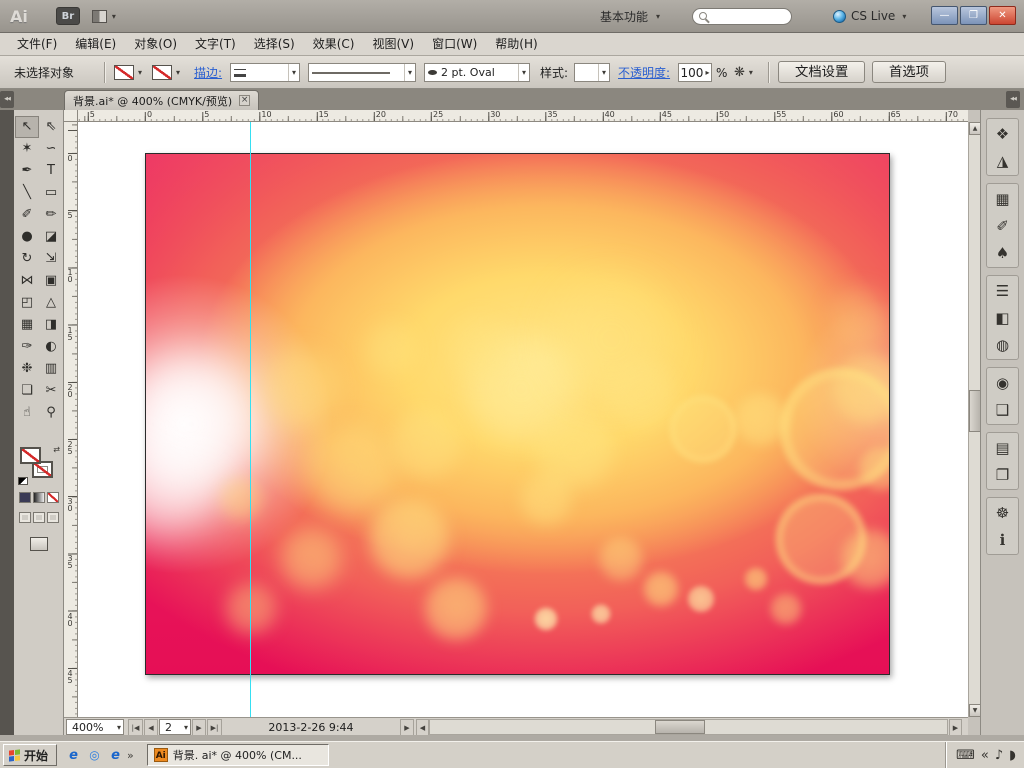 The image size is (1024, 768). I want to click on artboard-tool: ❏, so click(27, 391).